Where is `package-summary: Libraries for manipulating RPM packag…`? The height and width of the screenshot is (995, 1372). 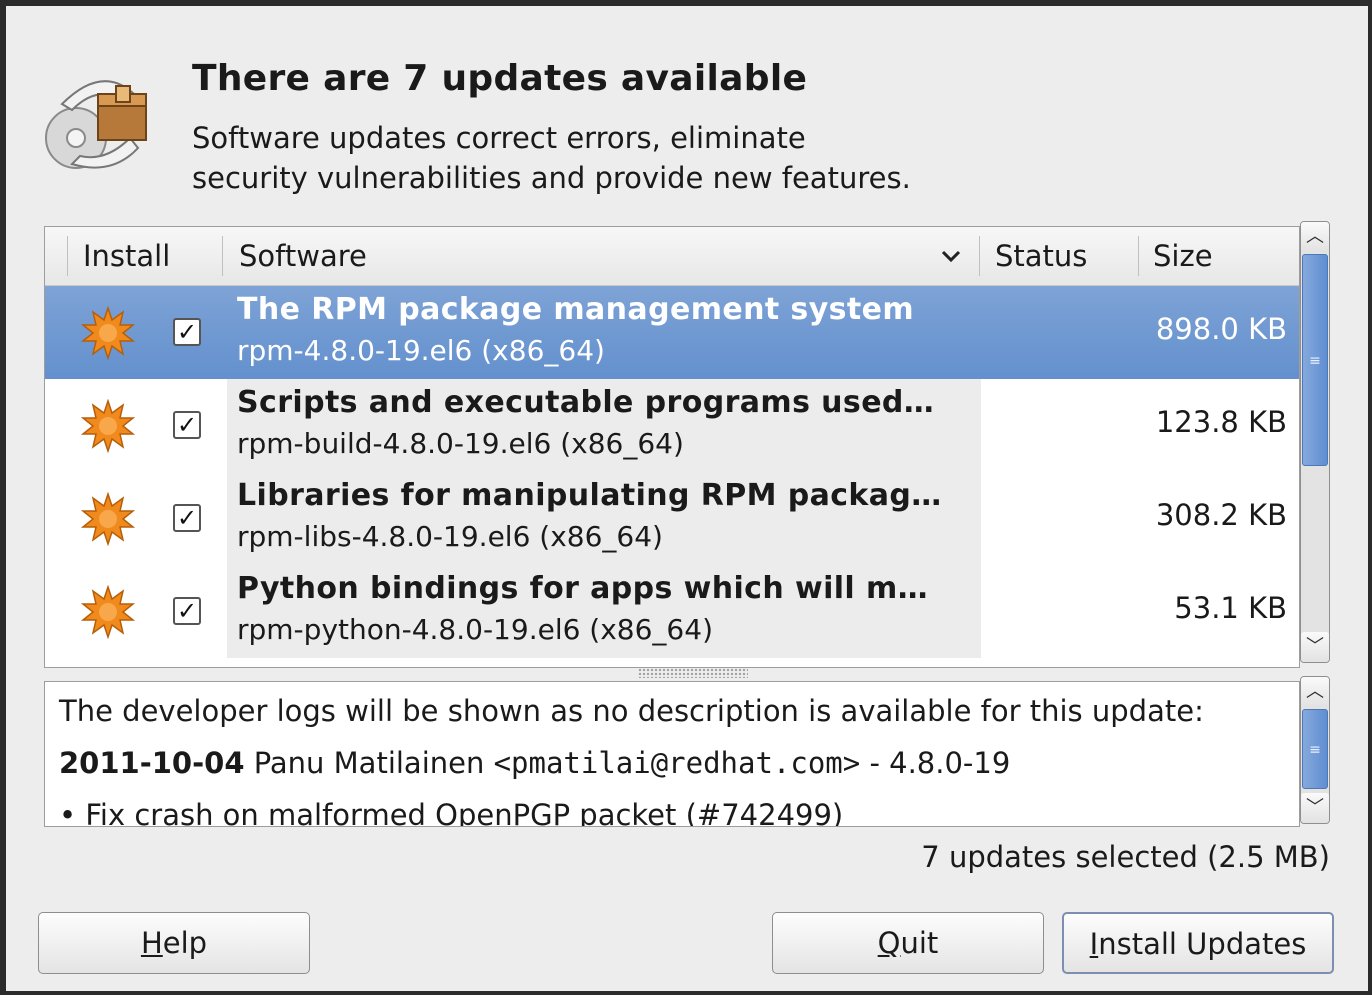
package-summary: Libraries for manipulating RPM packag… is located at coordinates (589, 495).